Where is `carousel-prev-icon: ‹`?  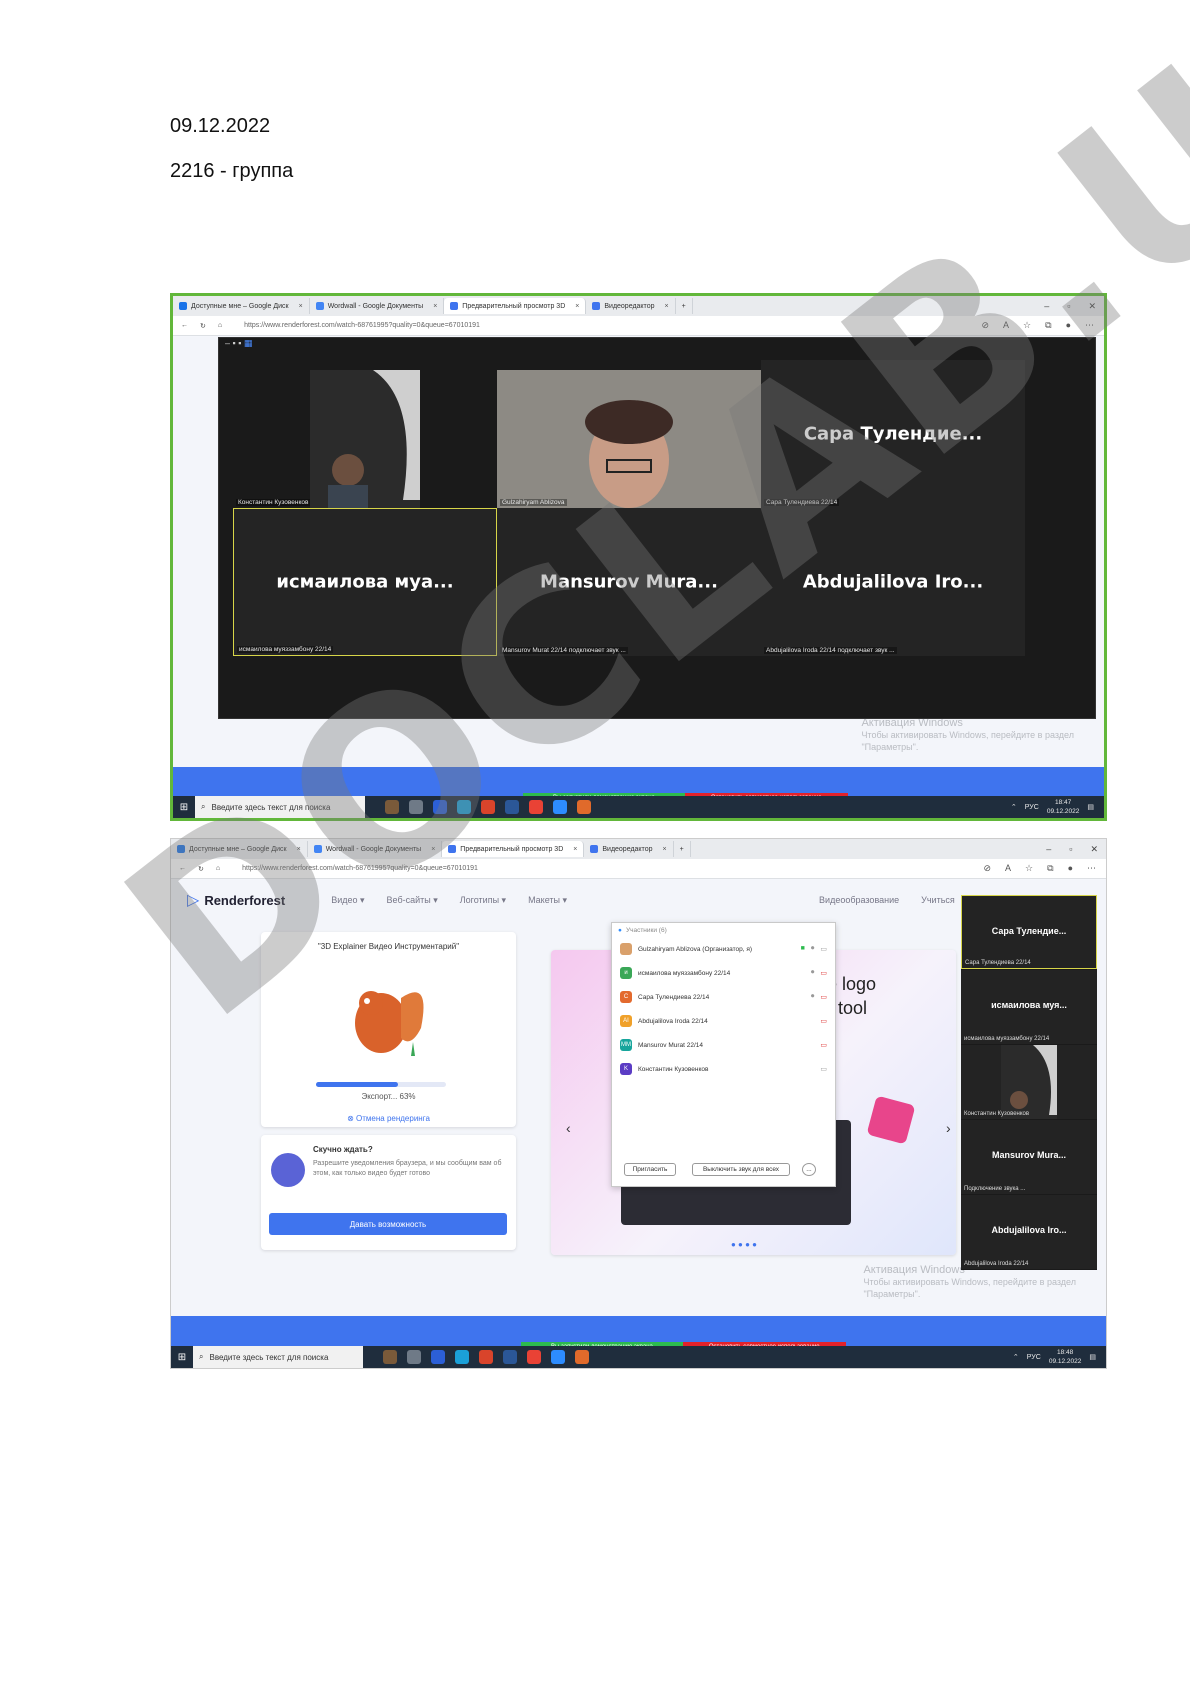 carousel-prev-icon: ‹ is located at coordinates (568, 1128).